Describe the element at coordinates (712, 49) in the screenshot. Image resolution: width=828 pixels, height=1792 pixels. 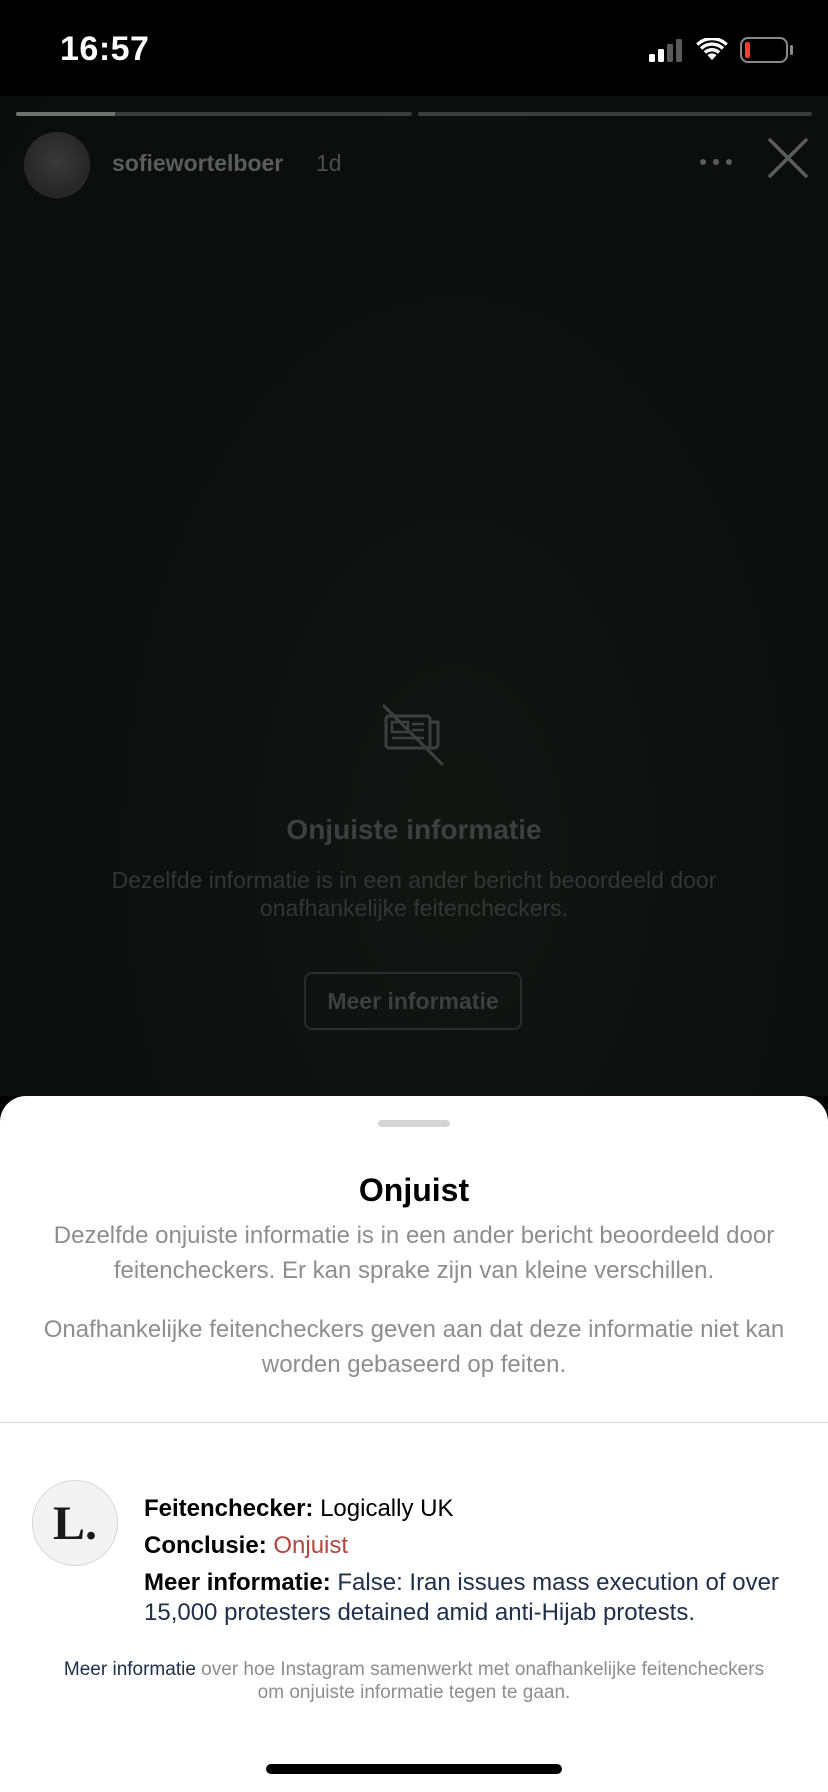
I see `wifi-icon` at that location.